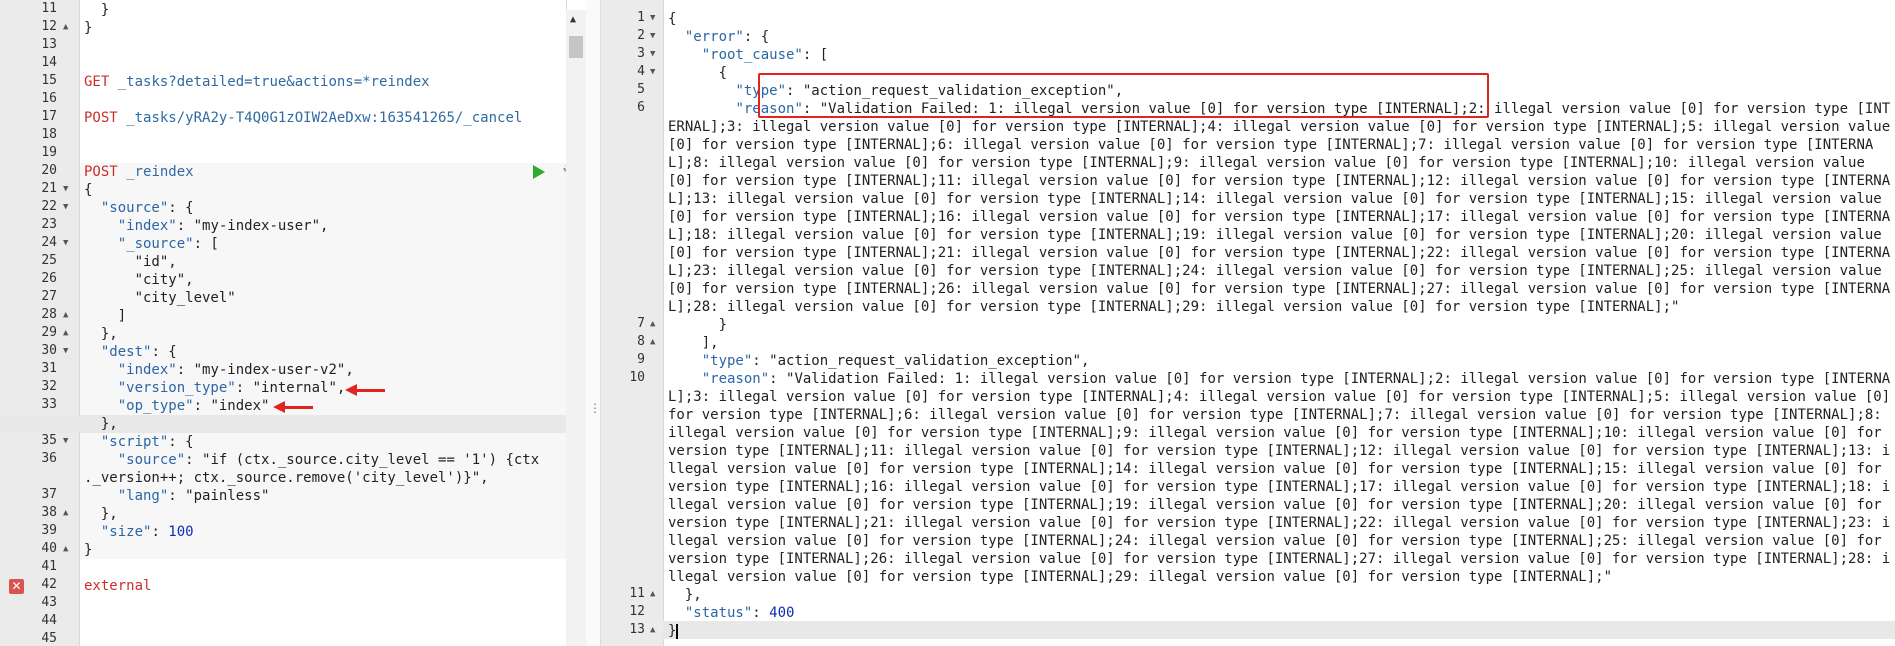 Image resolution: width=1895 pixels, height=646 pixels. Describe the element at coordinates (151, 262) in the screenshot. I see `json-value: "id"` at that location.